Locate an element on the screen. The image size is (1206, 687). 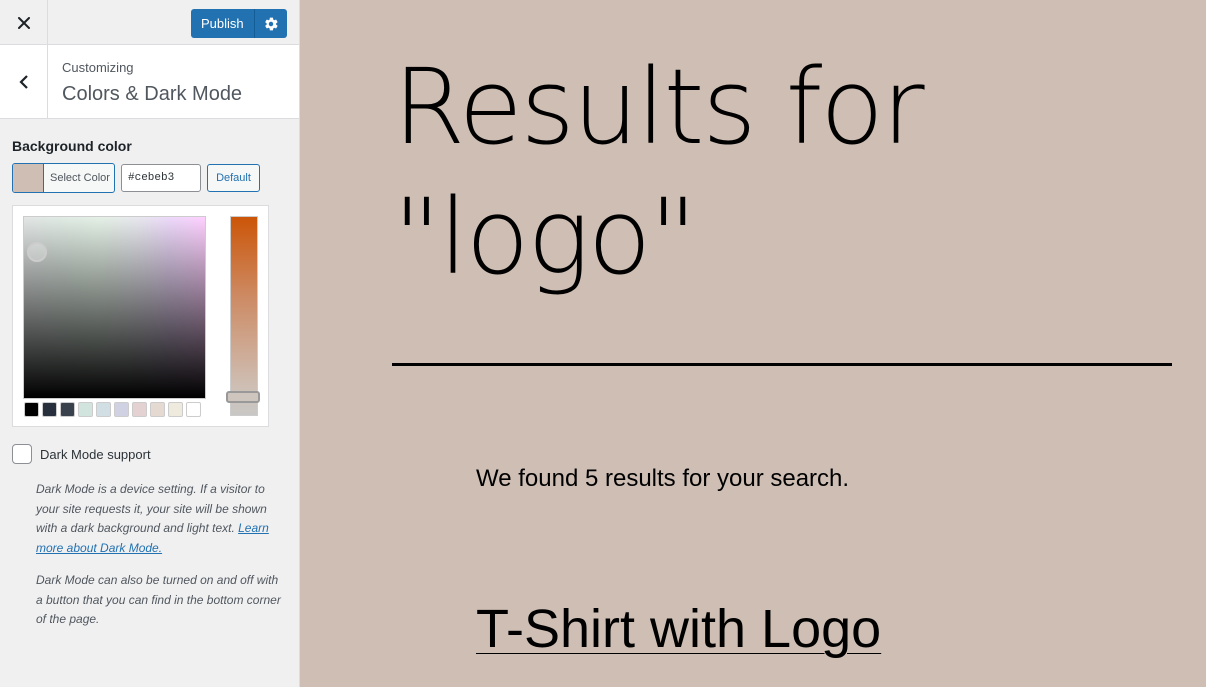
section-header: Customizing Colors & Dark Mode is located at coordinates (149, 82).